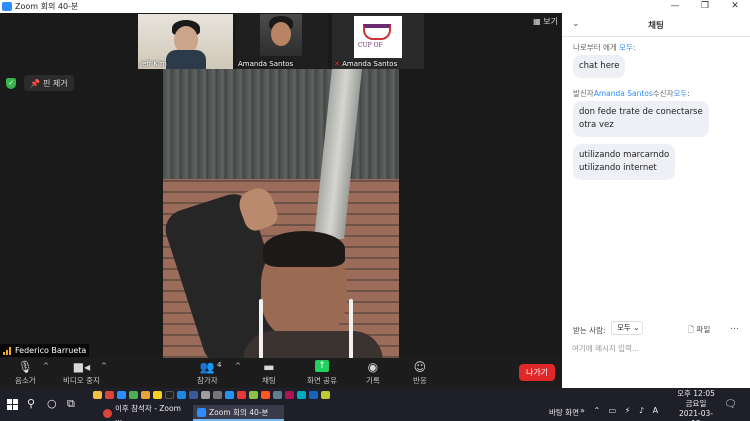  I want to click on participants-options-chevron-icon: ^, so click(238, 366).